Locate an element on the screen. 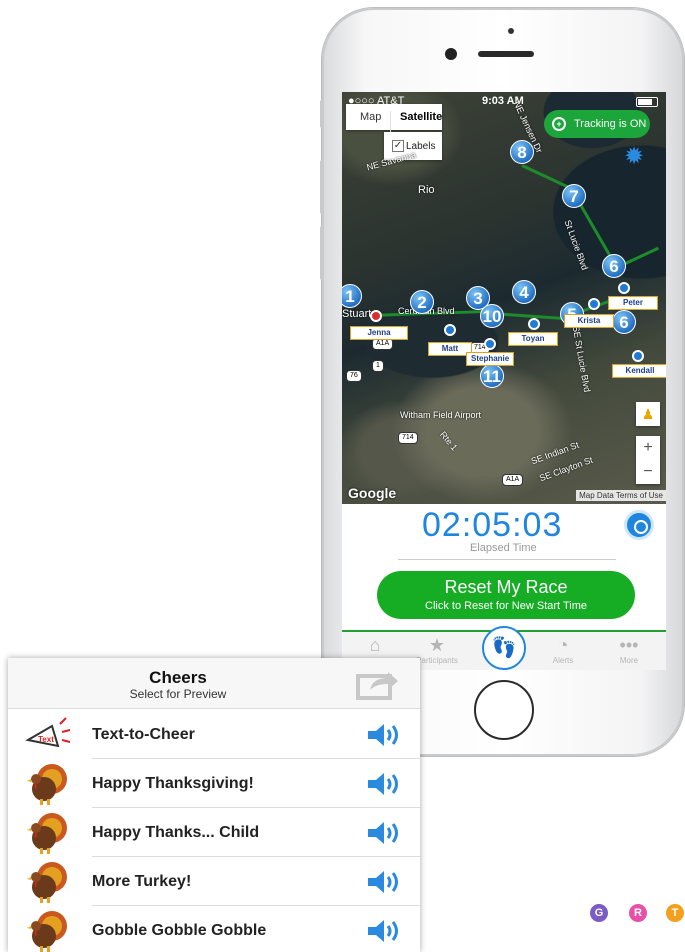 This screenshot has width=685, height=952. mile-marker: 1 is located at coordinates (352, 296).